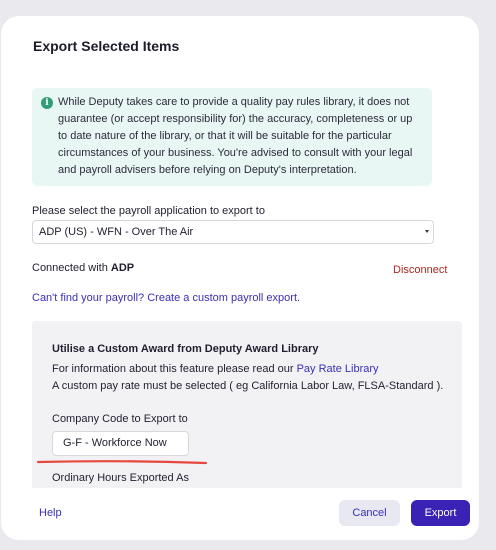 The image size is (496, 550). What do you see at coordinates (115, 443) in the screenshot?
I see `company-code-value: G-F - Workforce Now` at bounding box center [115, 443].